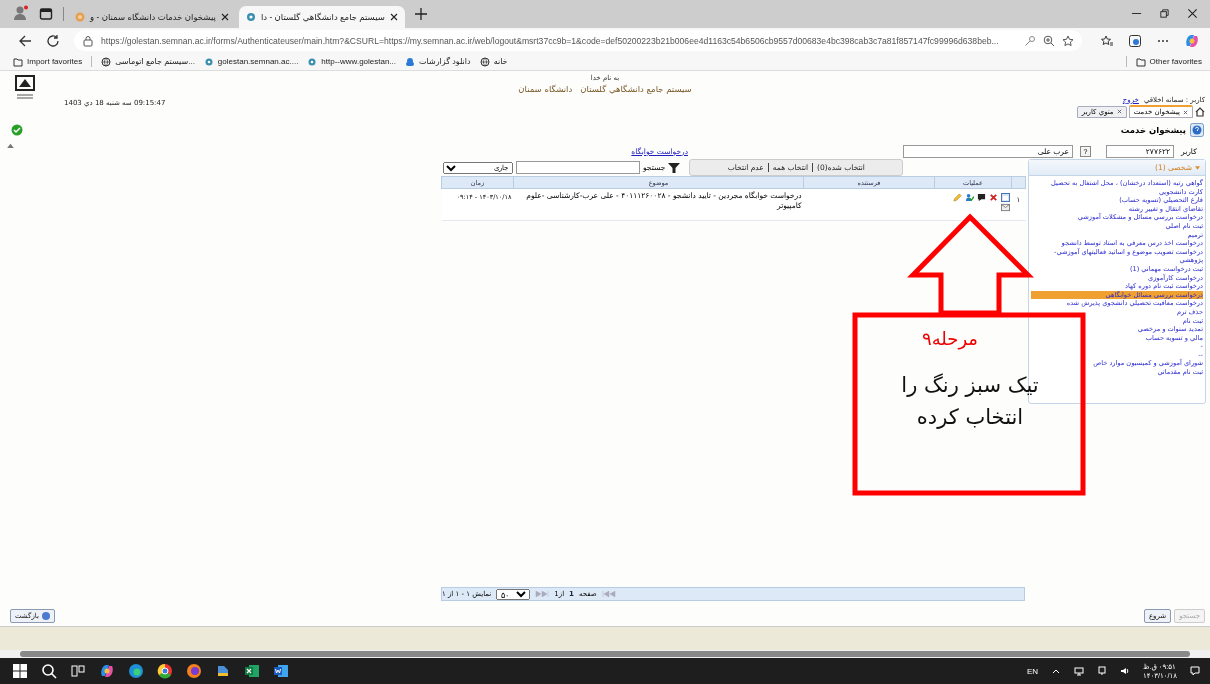 The width and height of the screenshot is (1210, 684). Describe the element at coordinates (1125, 671) in the screenshot. I see `volume-icon` at that location.